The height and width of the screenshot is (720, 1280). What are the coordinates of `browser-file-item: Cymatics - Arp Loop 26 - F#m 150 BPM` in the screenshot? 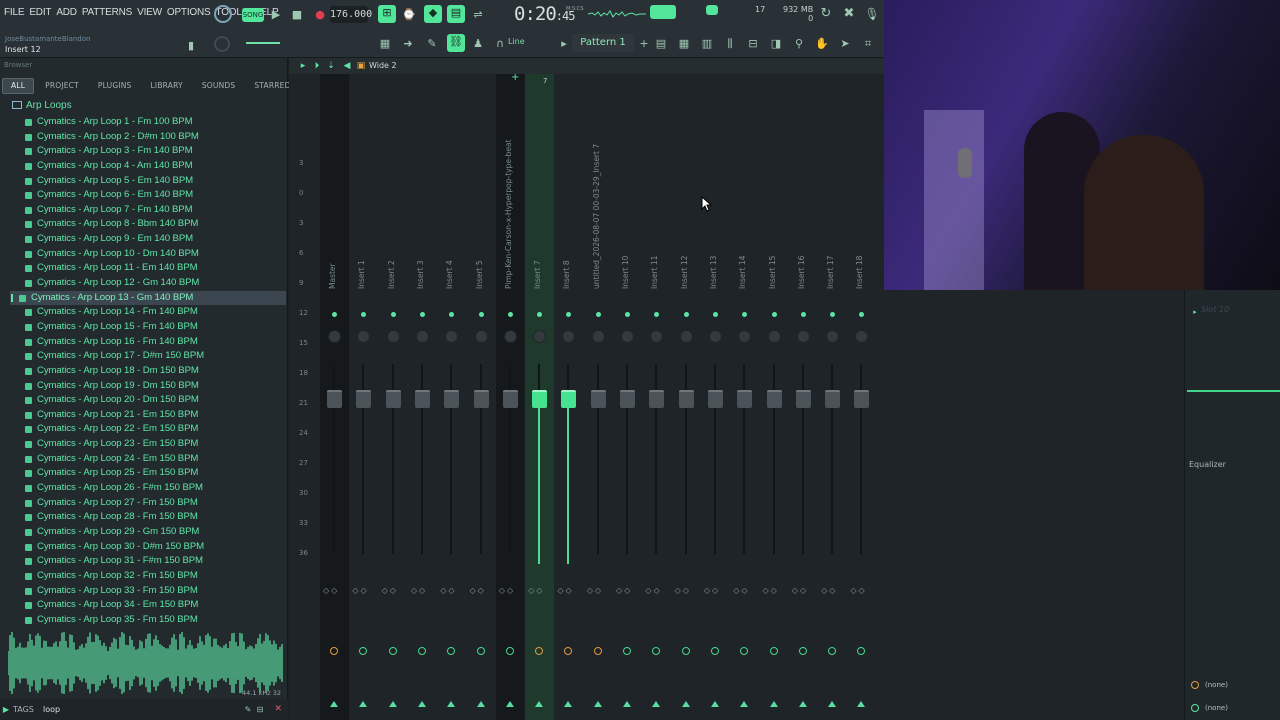 It's located at (154, 488).